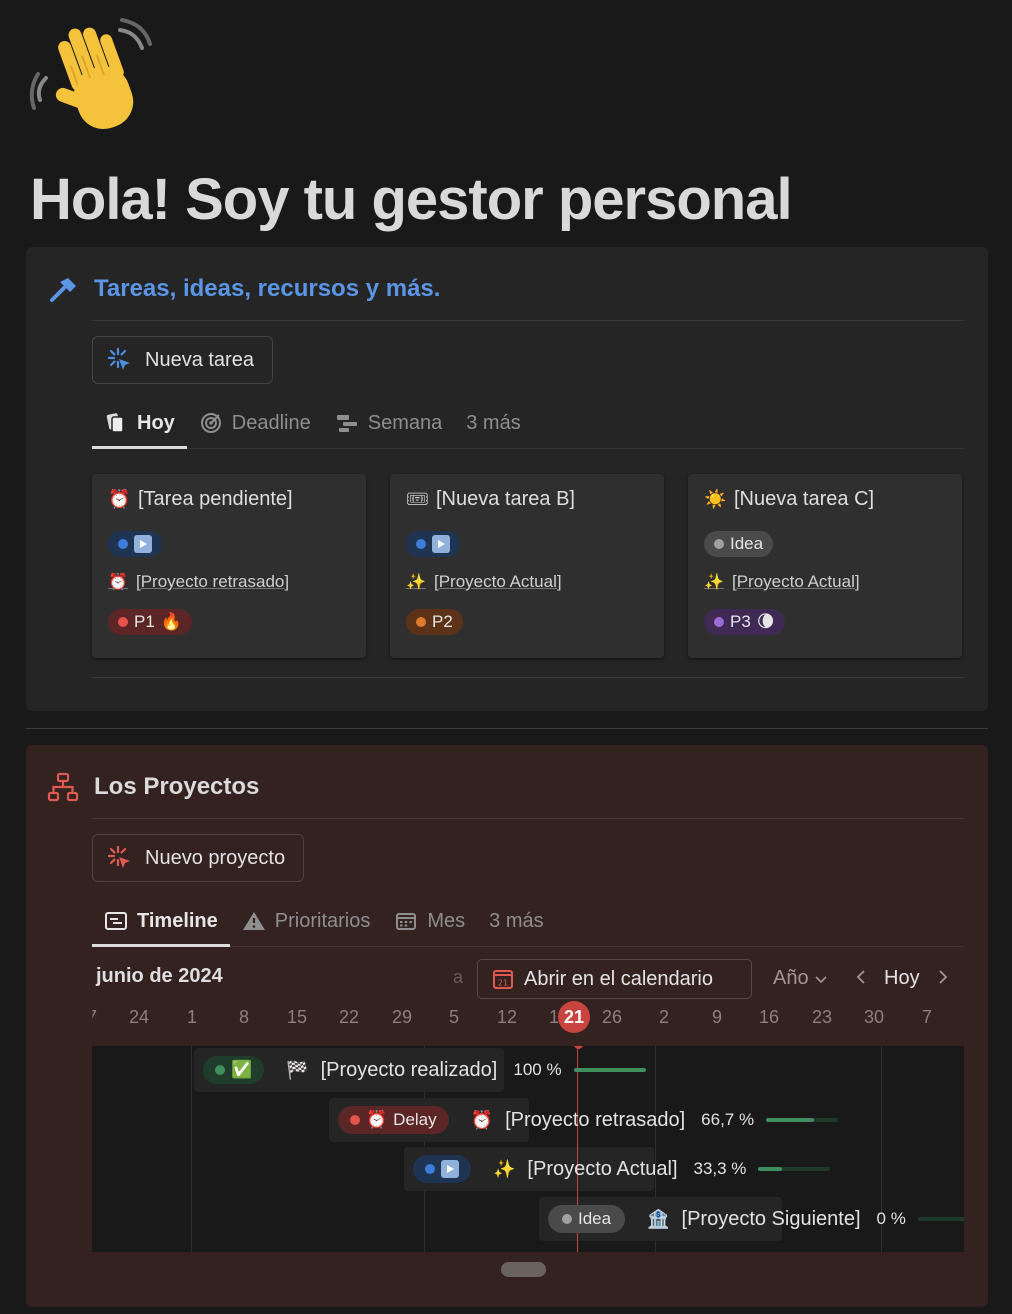  I want to click on tab-label: Mes, so click(446, 920).